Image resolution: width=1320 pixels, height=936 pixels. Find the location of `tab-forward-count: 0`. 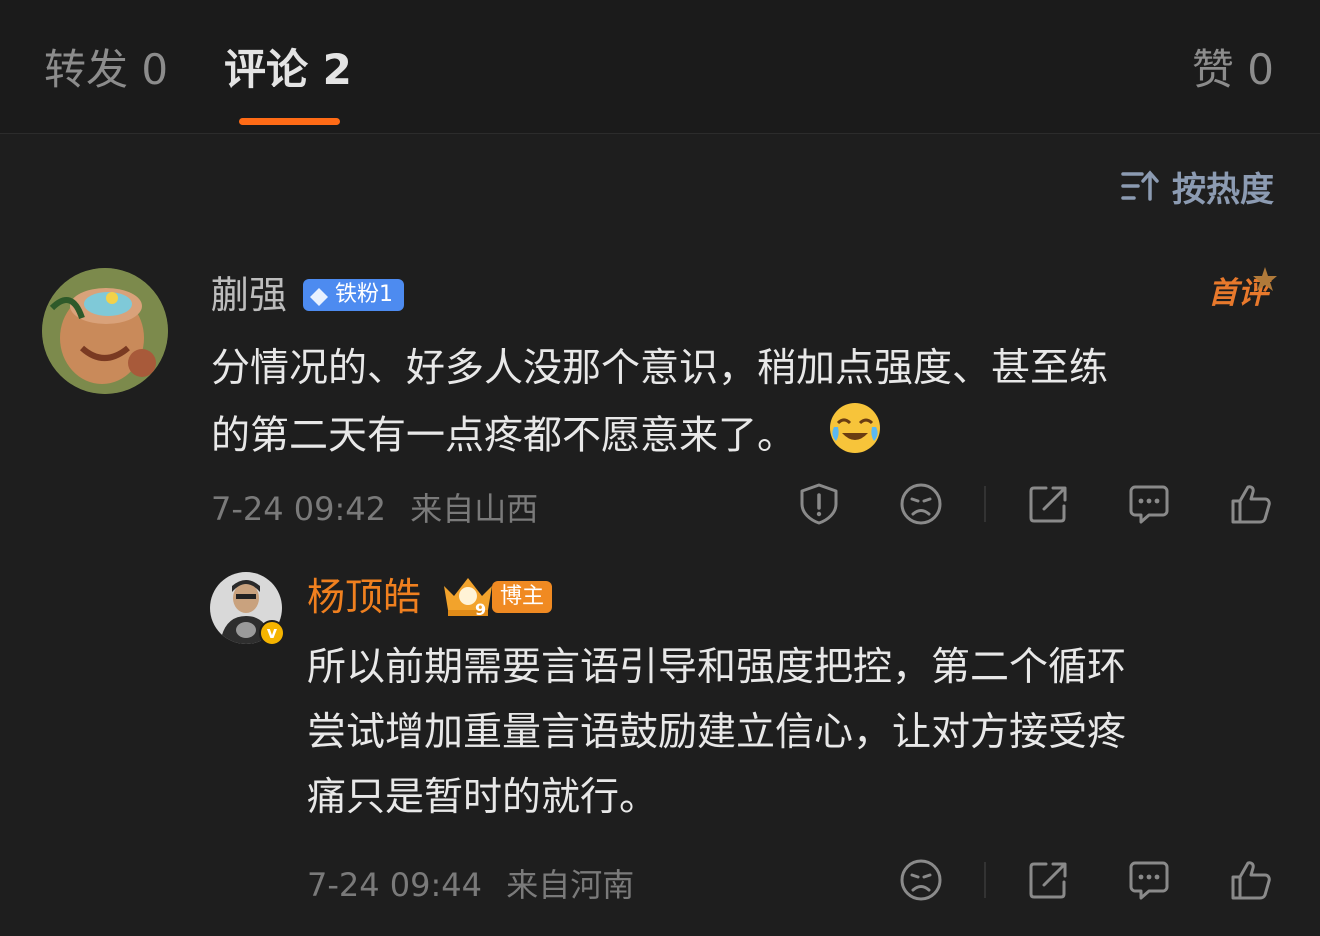

tab-forward-count: 0 is located at coordinates (155, 69).